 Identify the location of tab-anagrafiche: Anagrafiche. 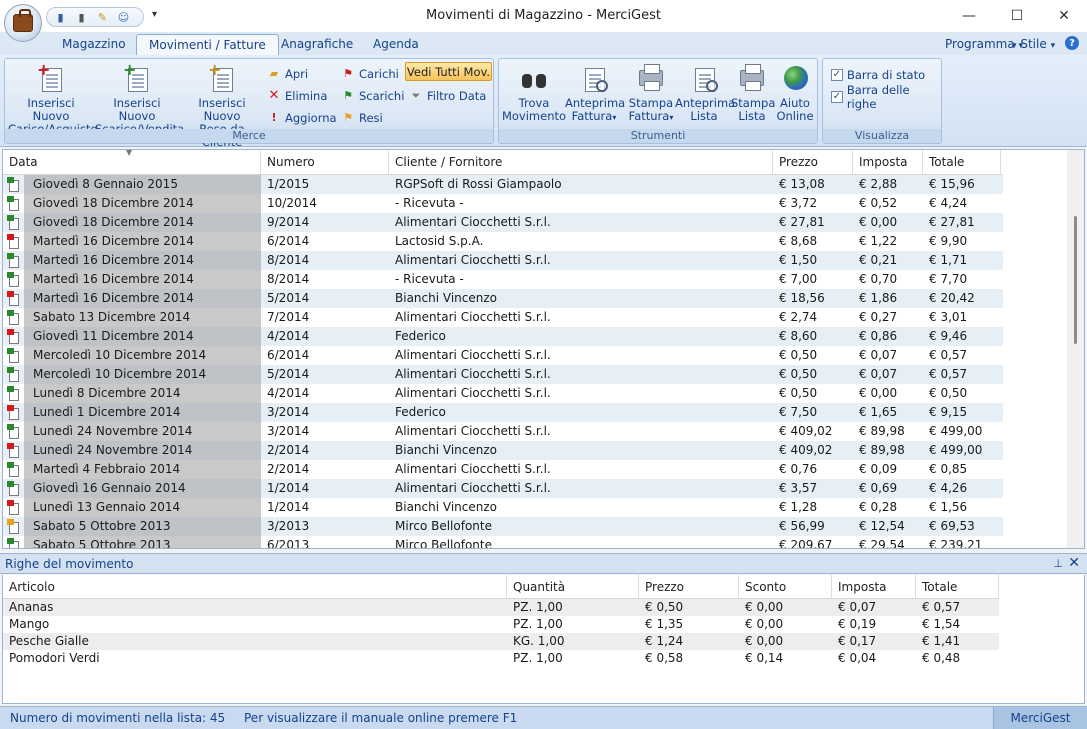
(317, 44).